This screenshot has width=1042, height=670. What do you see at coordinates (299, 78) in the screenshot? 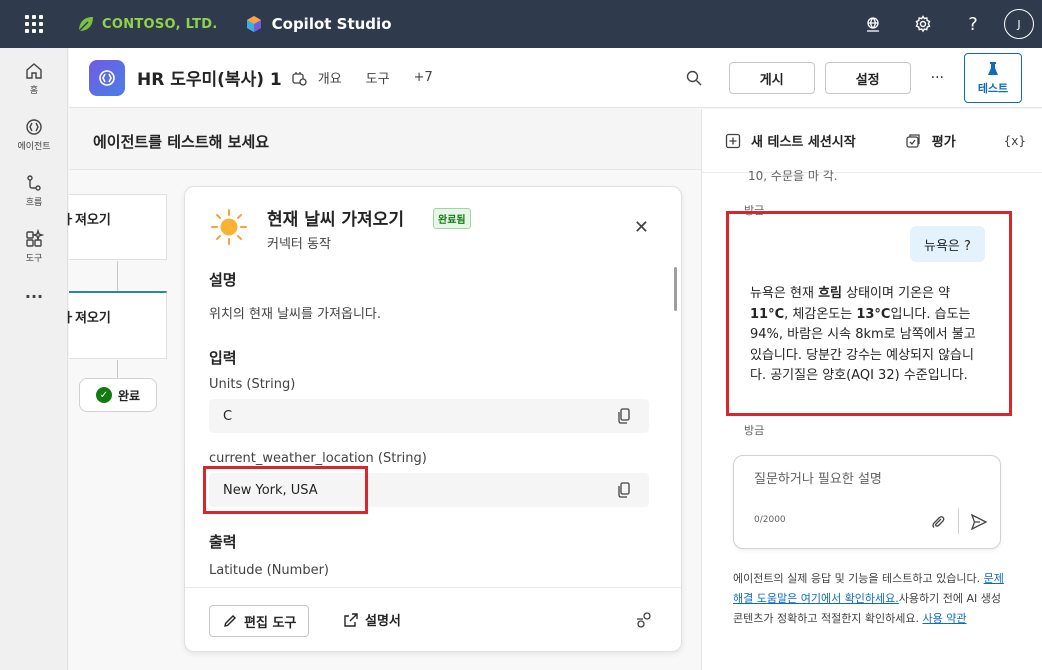
I see `agent-status-icon` at bounding box center [299, 78].